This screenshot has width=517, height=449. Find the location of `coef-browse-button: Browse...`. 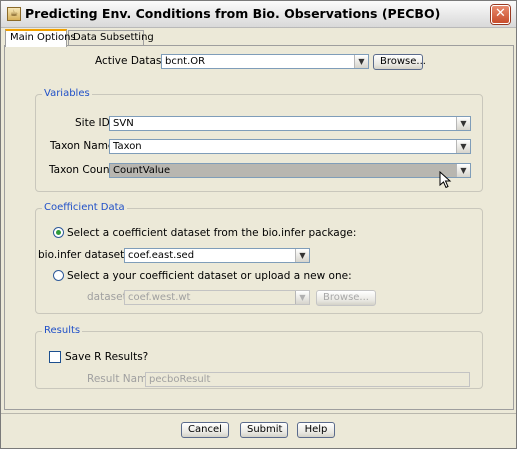

coef-browse-button: Browse... is located at coordinates (346, 298).